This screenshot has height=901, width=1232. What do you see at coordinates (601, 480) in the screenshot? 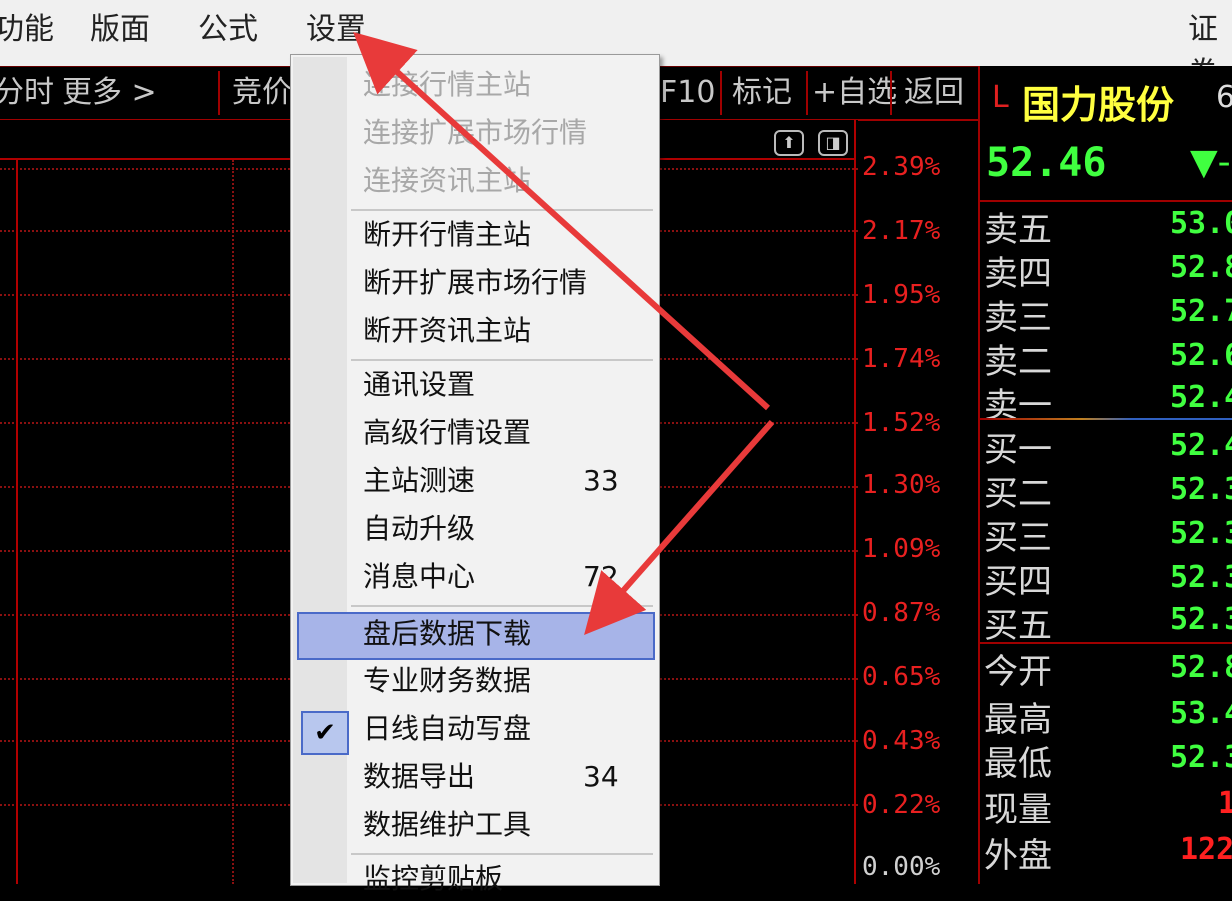
I see `menu-shortcut: 33` at bounding box center [601, 480].